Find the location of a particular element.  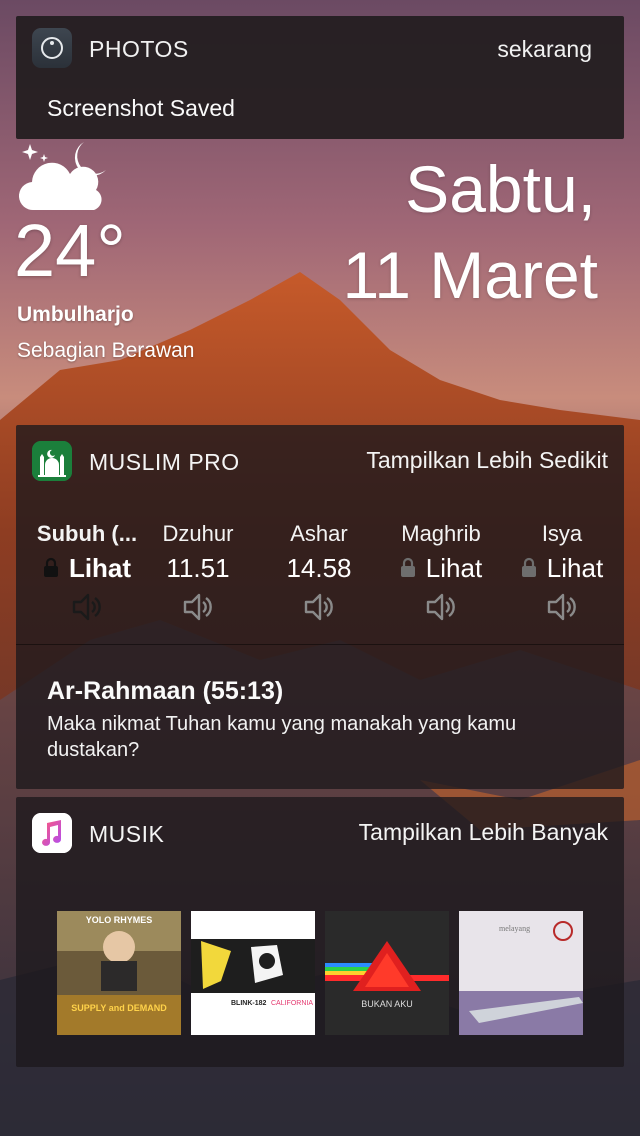

show-less-button: Tampilkan Lebih Sedikit is located at coordinates (487, 460).